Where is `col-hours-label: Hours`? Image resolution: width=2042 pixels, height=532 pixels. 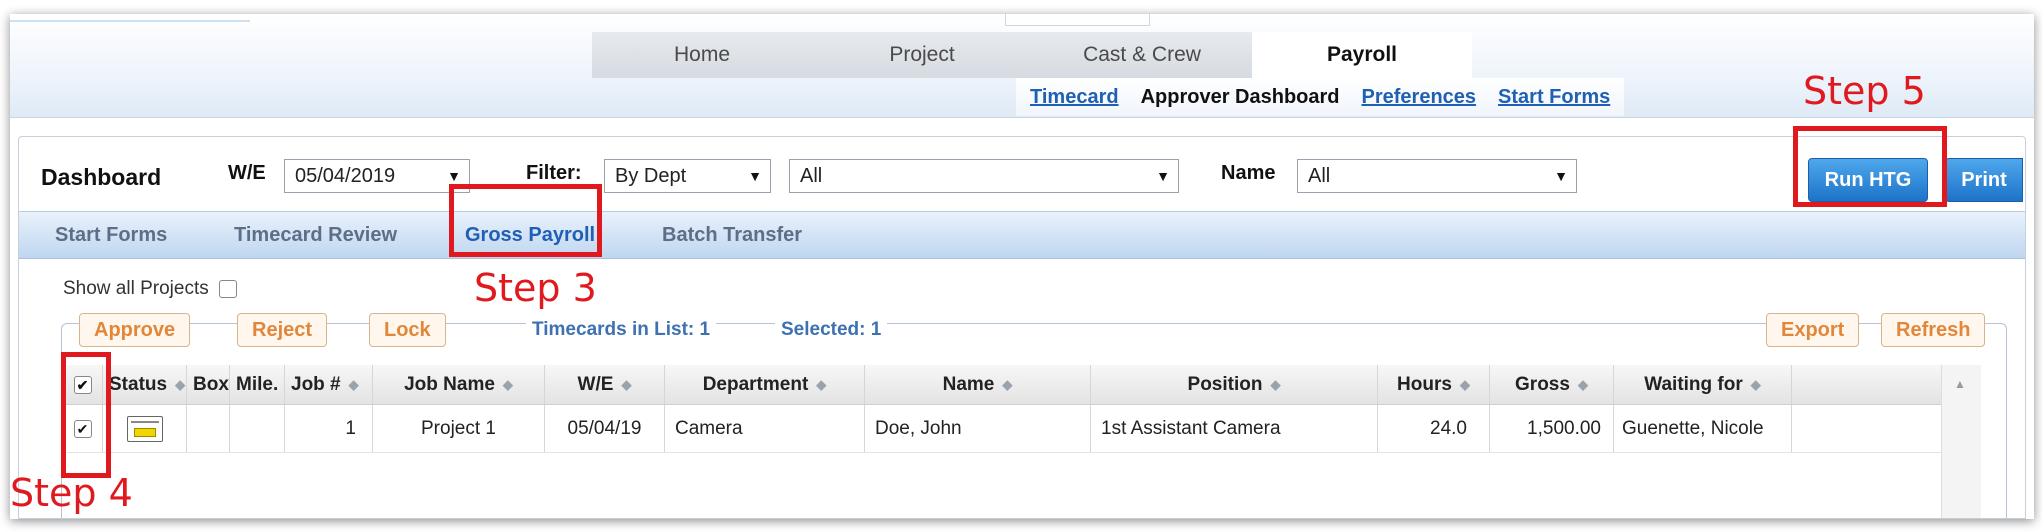 col-hours-label: Hours is located at coordinates (1424, 384).